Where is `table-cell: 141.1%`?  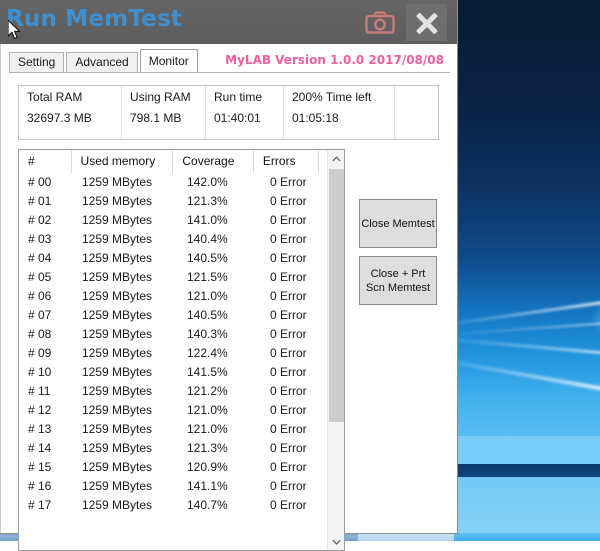
table-cell: 141.1% is located at coordinates (207, 486).